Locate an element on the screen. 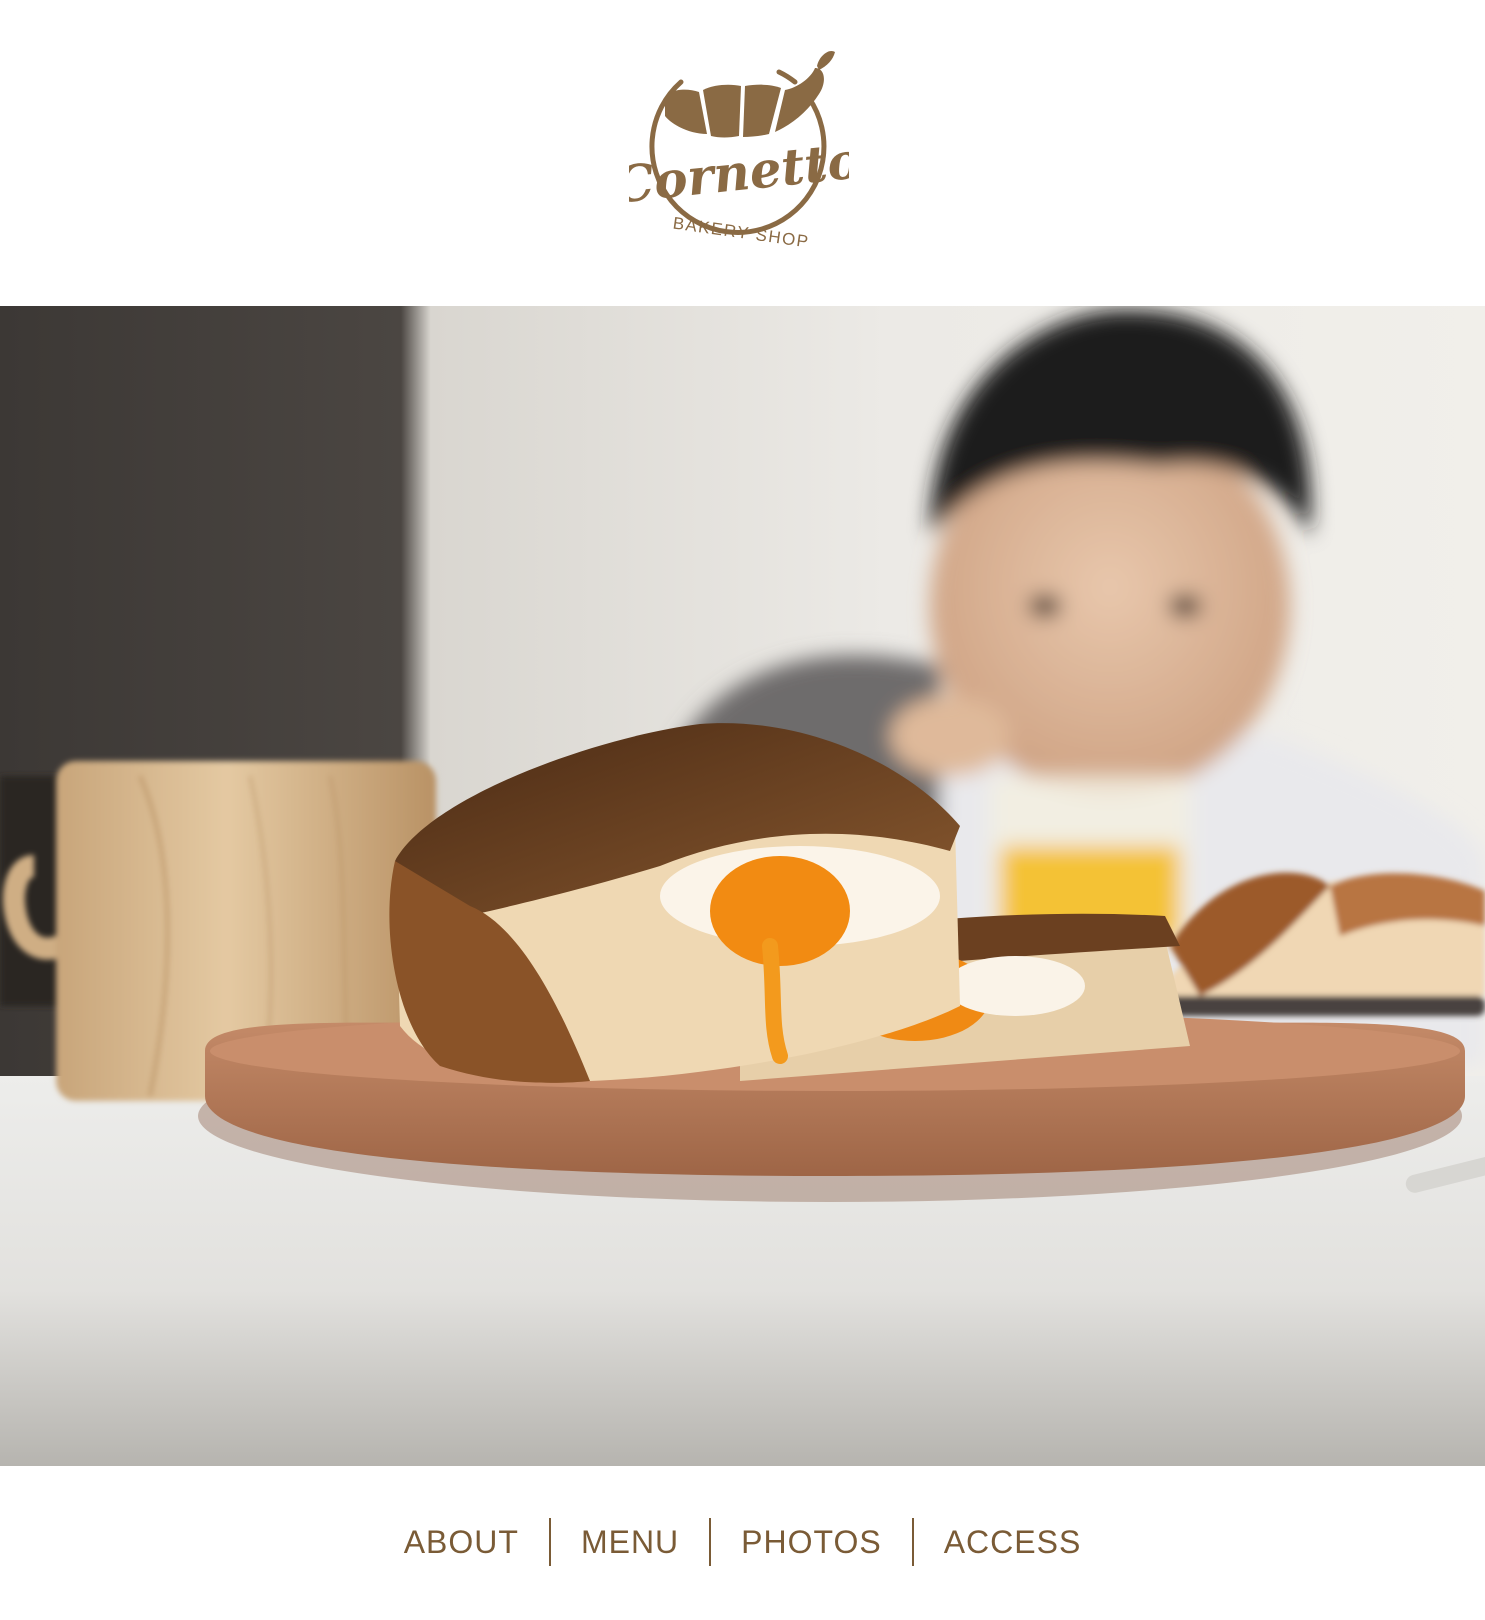 The height and width of the screenshot is (1620, 1485). logo-tagline: BAKERY SHOP is located at coordinates (741, 233).